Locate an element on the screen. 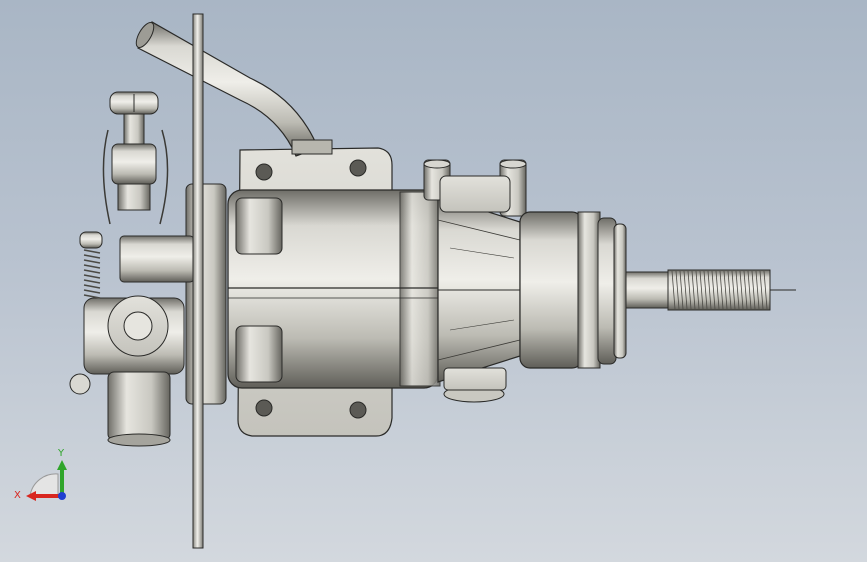  orientation-triad: Y X is located at coordinates (40, 474).